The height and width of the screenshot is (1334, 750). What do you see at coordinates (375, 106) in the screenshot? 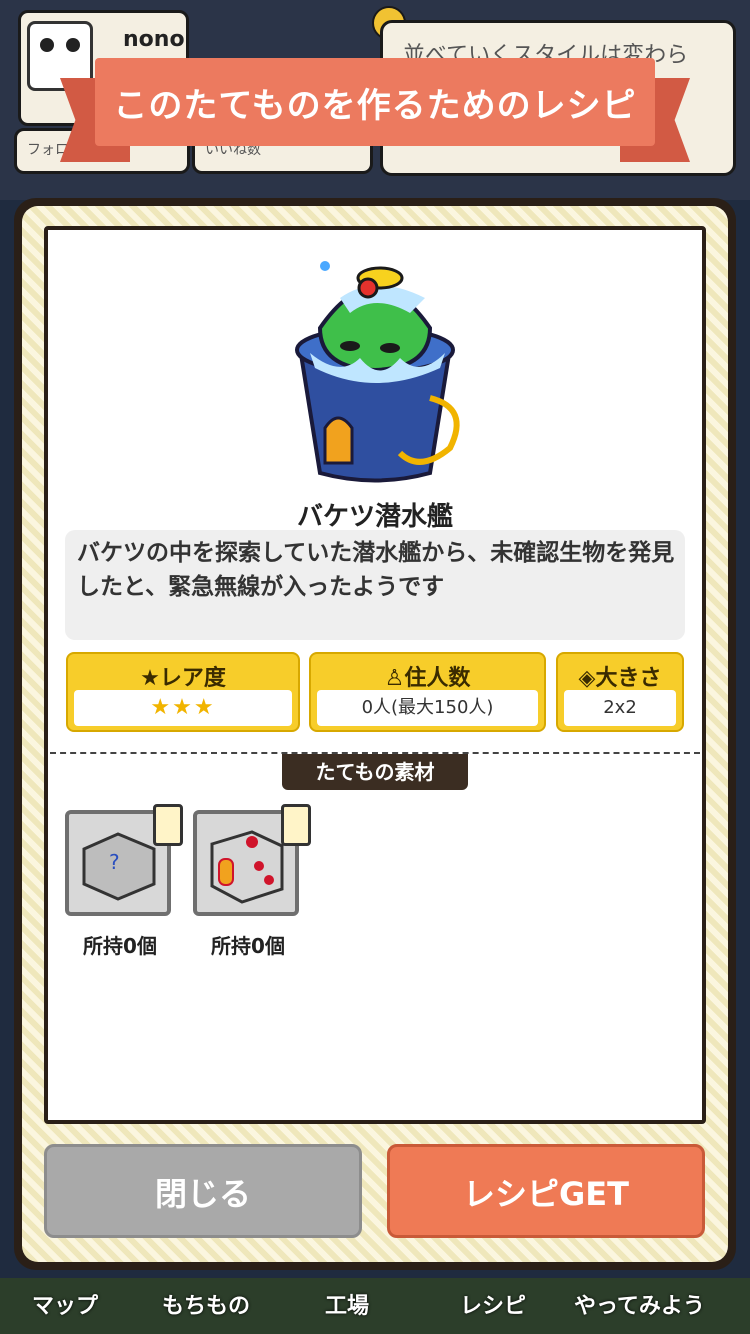
I see `banner-title: このたてものを作るためのレシピ` at bounding box center [375, 106].